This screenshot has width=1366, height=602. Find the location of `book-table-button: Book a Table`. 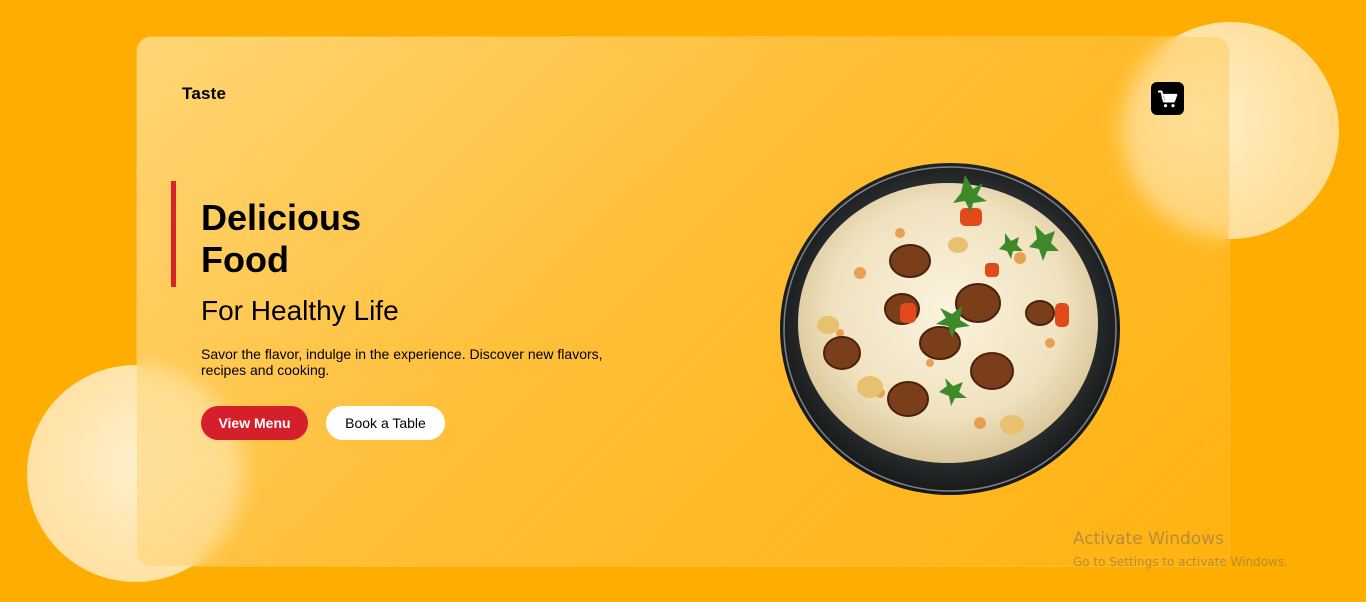

book-table-button: Book a Table is located at coordinates (385, 423).